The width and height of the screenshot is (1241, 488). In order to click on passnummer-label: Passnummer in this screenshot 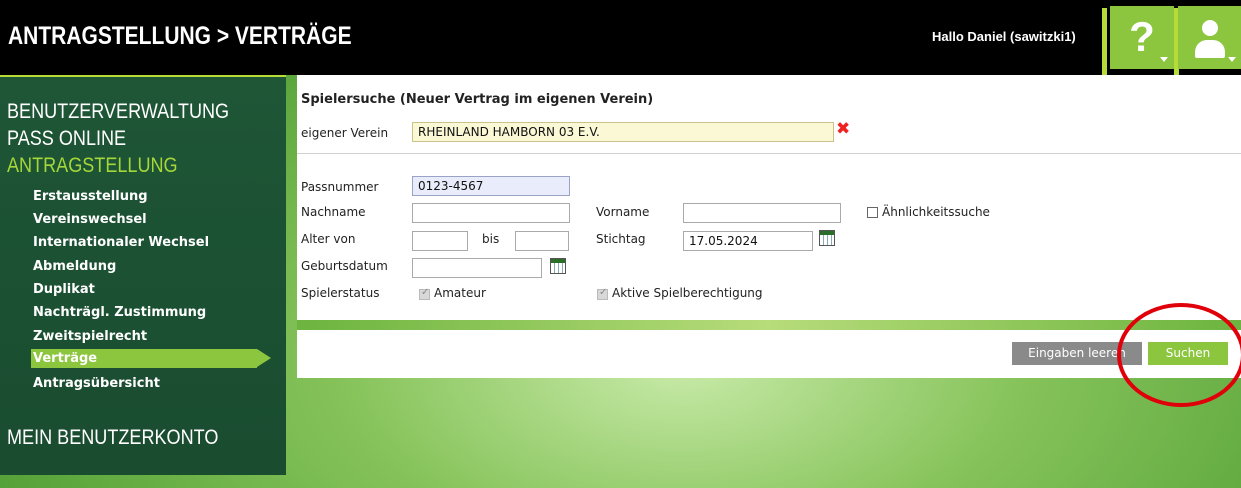, I will do `click(340, 187)`.